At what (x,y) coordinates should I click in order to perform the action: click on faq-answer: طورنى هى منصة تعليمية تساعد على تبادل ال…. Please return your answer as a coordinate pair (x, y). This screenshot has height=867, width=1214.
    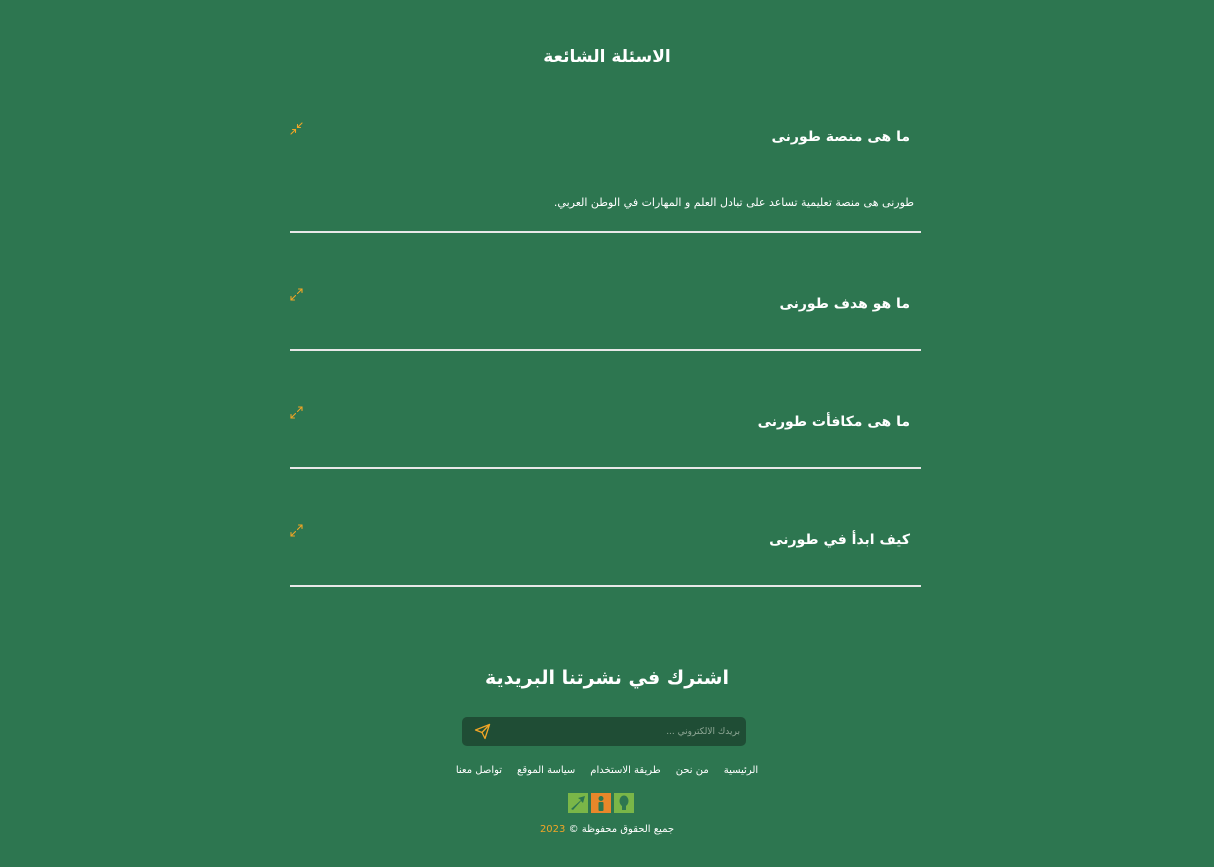
    Looking at the image, I should click on (733, 202).